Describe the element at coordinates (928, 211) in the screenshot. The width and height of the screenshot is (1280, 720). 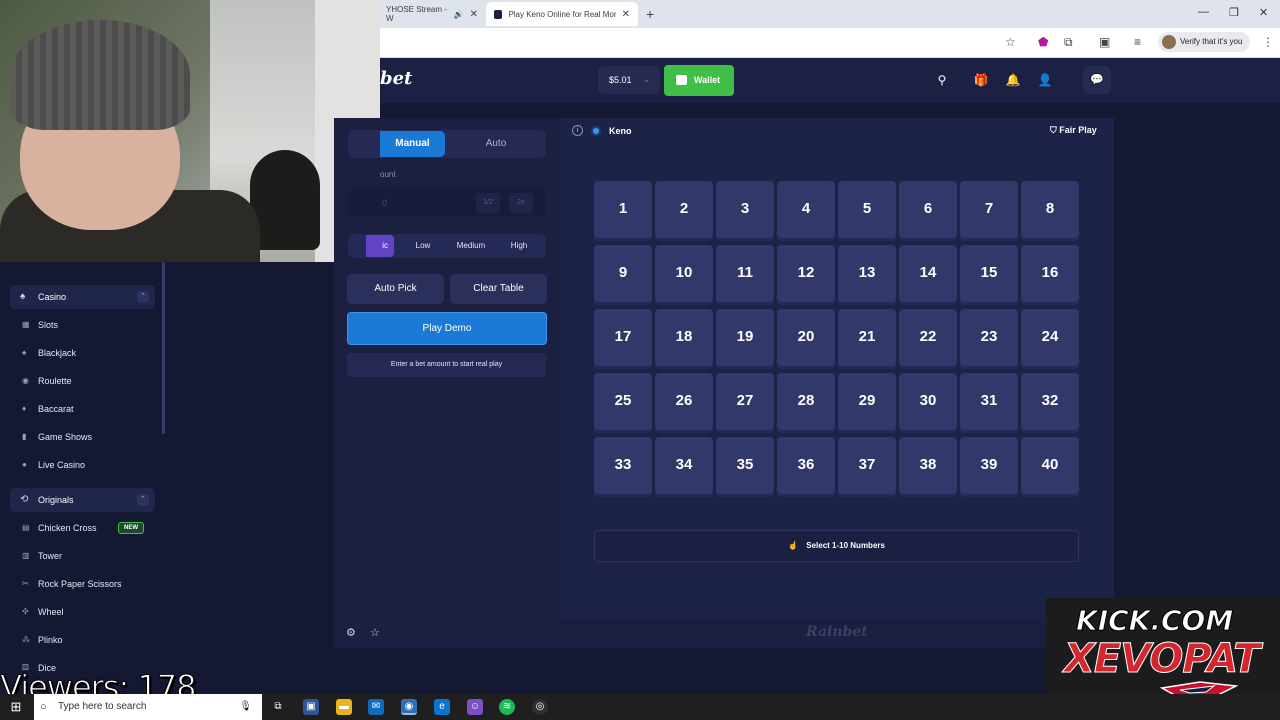
I see `keno-tile: 6` at that location.